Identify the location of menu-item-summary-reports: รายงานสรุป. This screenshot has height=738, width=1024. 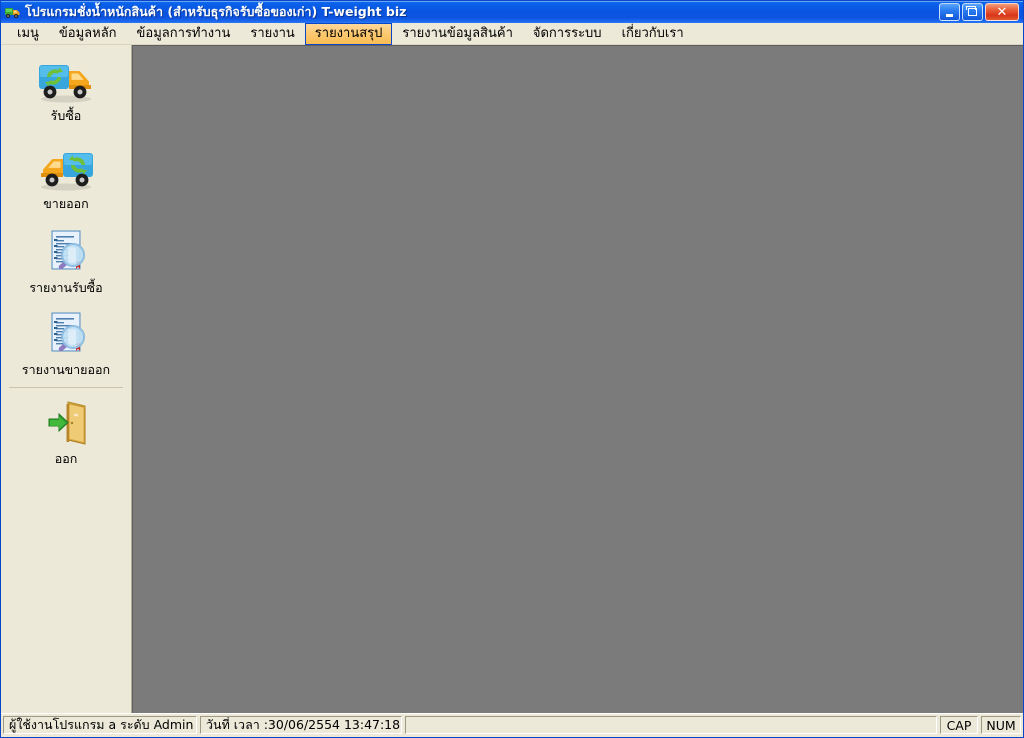
(348, 33).